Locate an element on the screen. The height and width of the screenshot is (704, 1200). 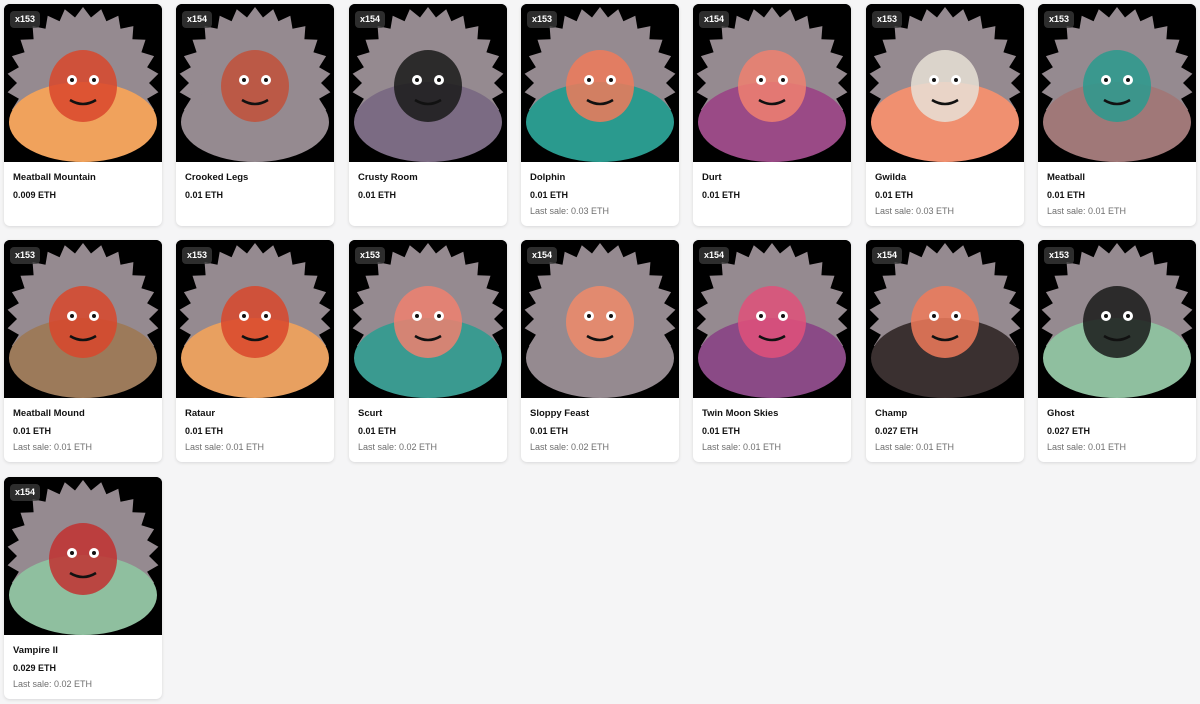
item-name: Crooked Legs is located at coordinates (217, 177).